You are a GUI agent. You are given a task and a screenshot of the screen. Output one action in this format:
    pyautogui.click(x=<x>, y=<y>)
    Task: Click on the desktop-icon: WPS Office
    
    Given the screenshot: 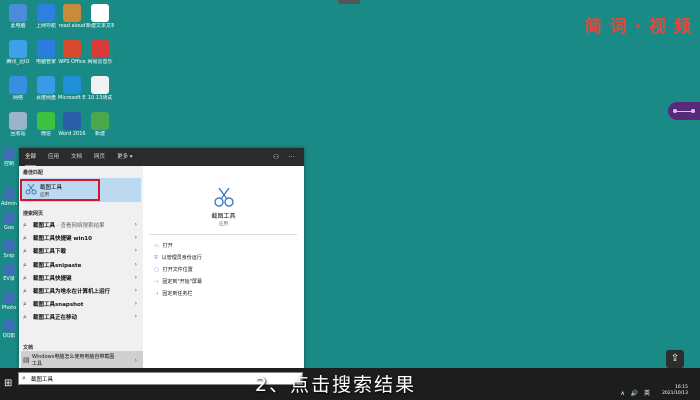 What is the action you would take?
    pyautogui.click(x=72, y=52)
    